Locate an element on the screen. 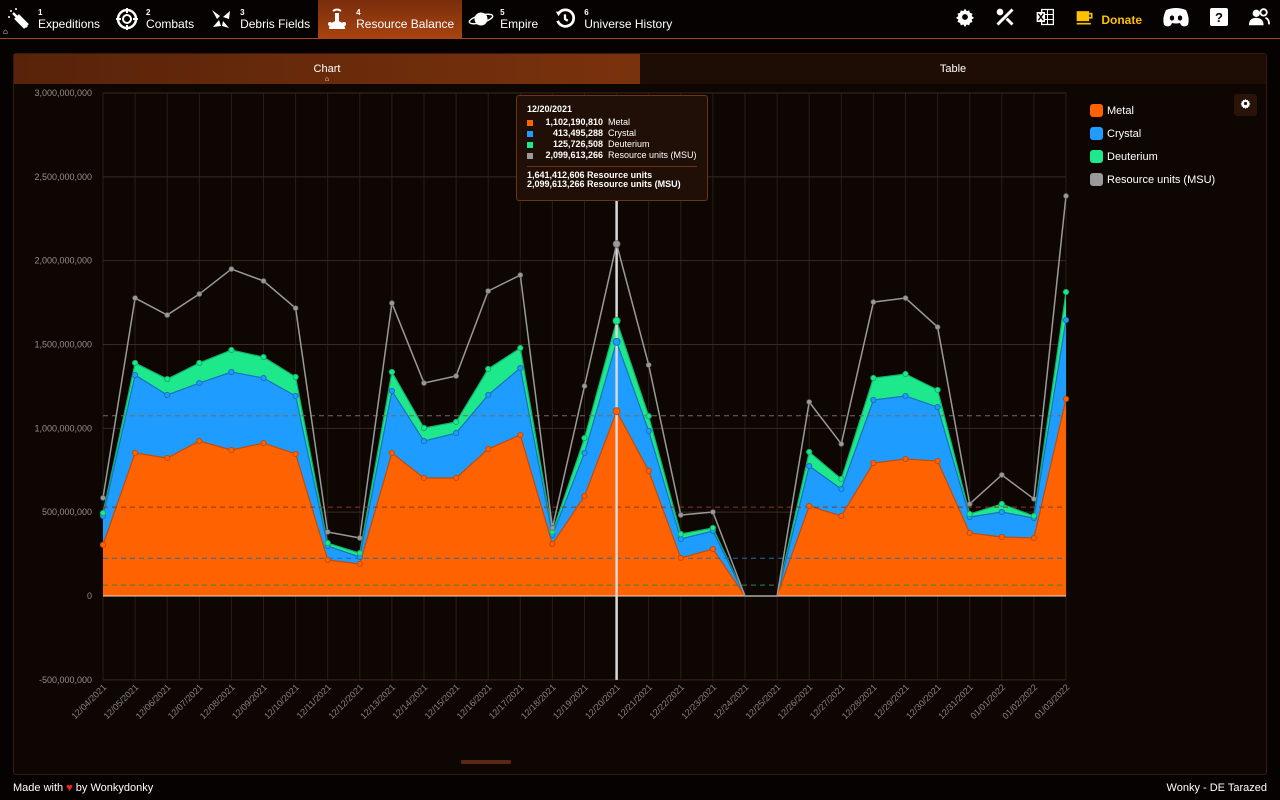 The height and width of the screenshot is (800, 1280). nav-universe-history: 6 Universe History is located at coordinates (613, 19).